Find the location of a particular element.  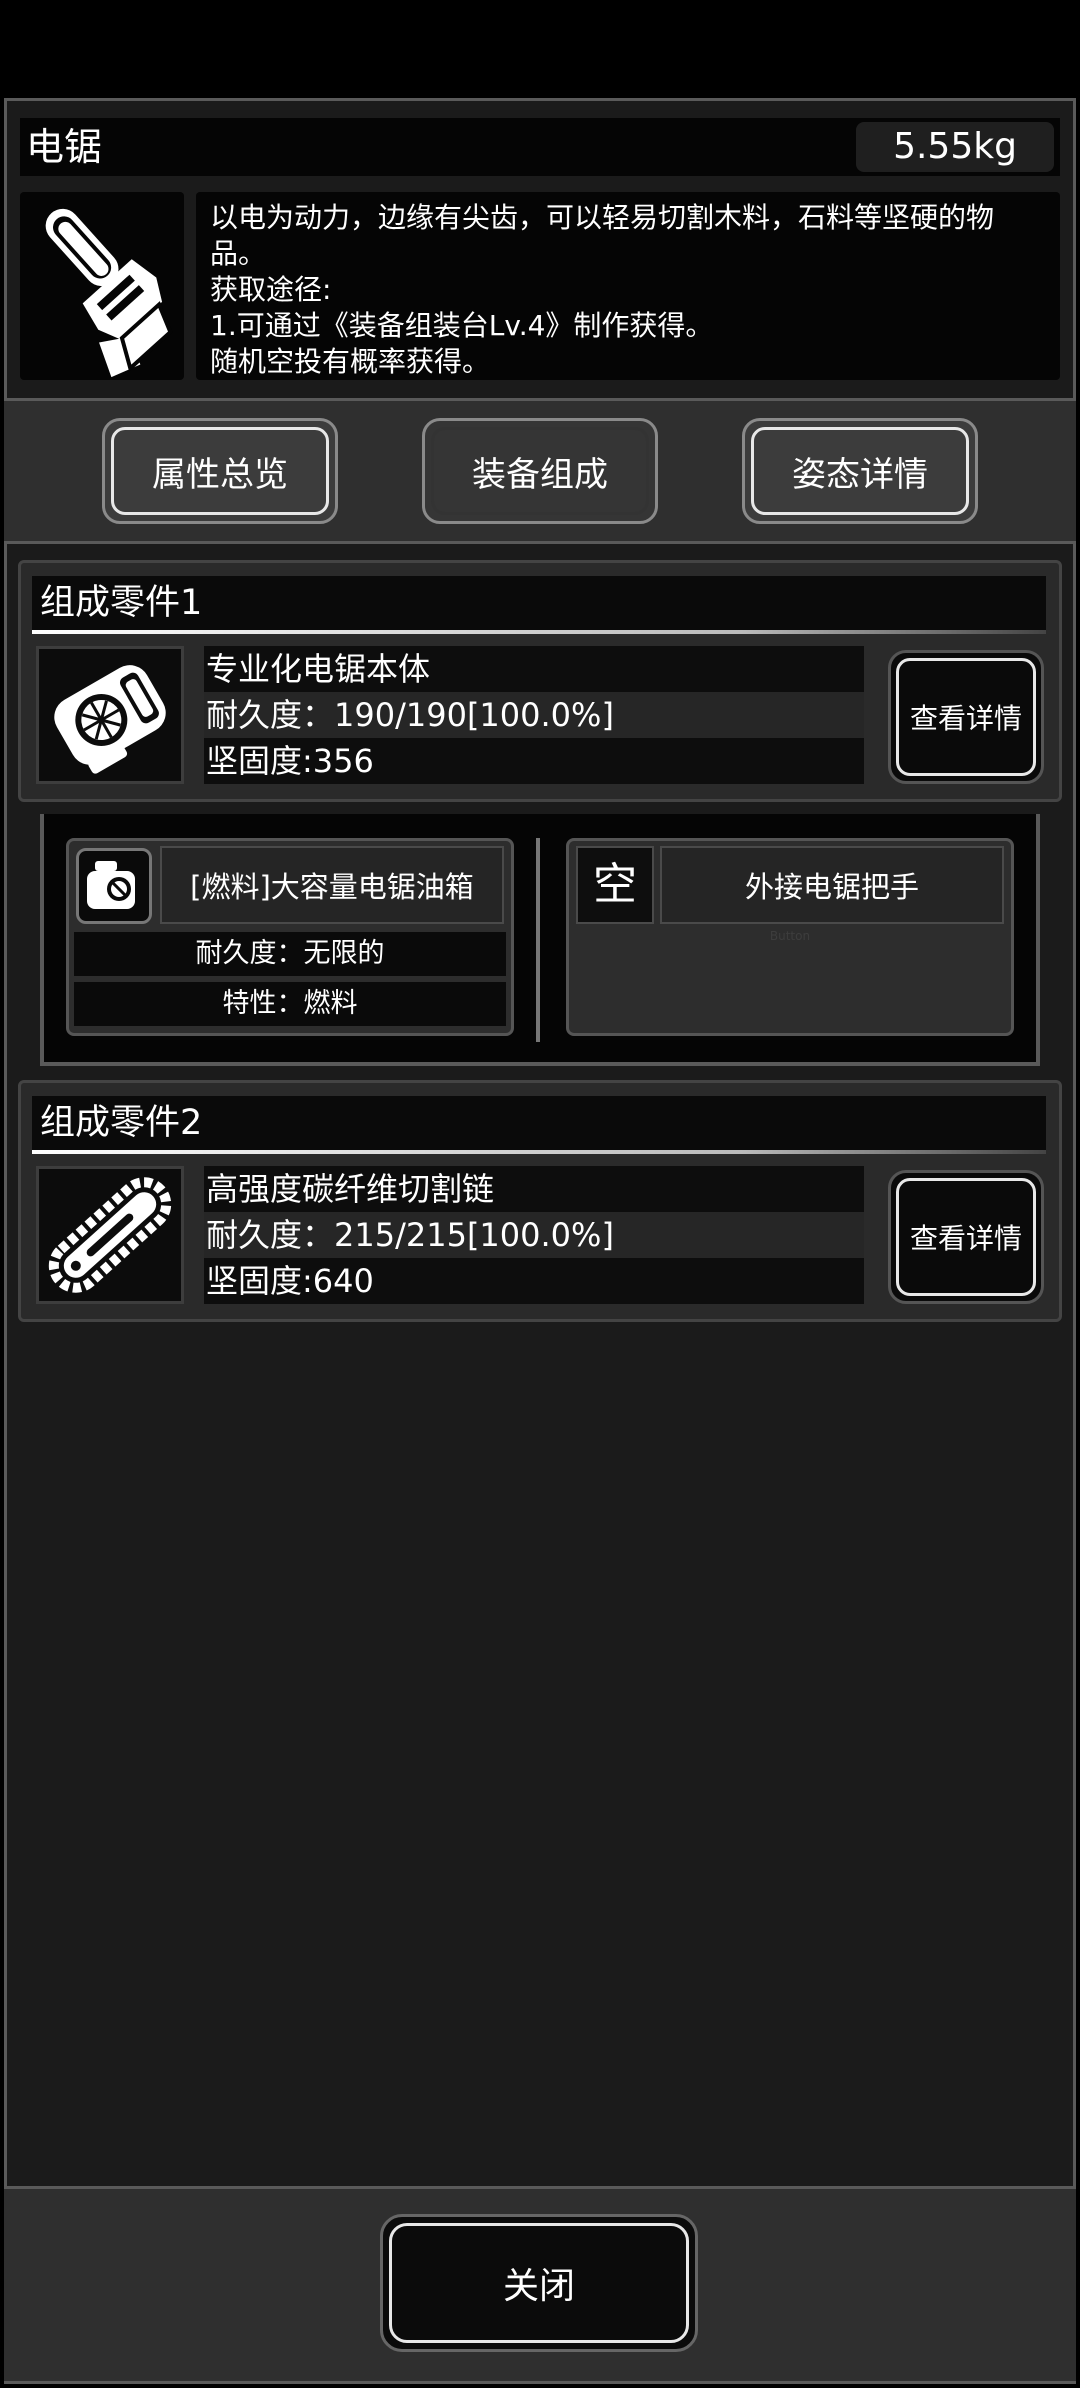

tab-label: 属性总览 is located at coordinates (220, 474).